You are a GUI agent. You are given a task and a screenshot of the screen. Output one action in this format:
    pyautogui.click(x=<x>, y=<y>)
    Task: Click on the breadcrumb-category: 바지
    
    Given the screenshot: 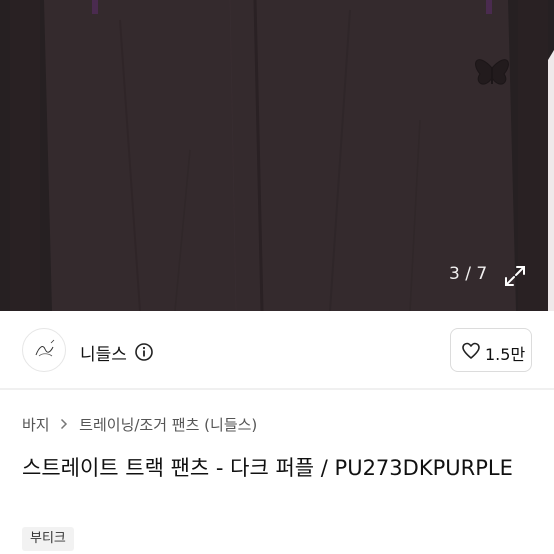 What is the action you would take?
    pyautogui.click(x=36, y=425)
    